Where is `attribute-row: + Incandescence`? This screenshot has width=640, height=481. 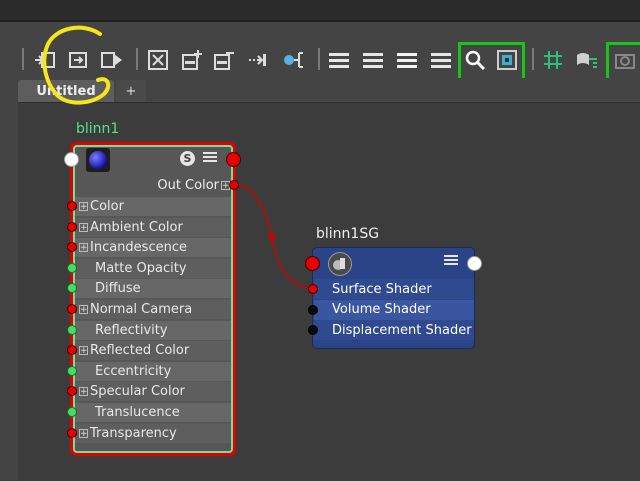 attribute-row: + Incandescence is located at coordinates (153, 248).